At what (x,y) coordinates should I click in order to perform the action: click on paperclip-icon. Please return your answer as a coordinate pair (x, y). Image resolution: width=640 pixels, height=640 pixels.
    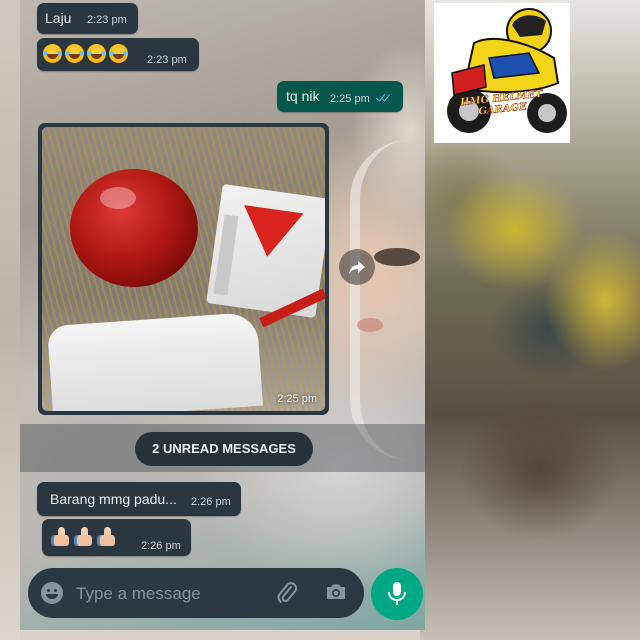
    Looking at the image, I should click on (287, 595).